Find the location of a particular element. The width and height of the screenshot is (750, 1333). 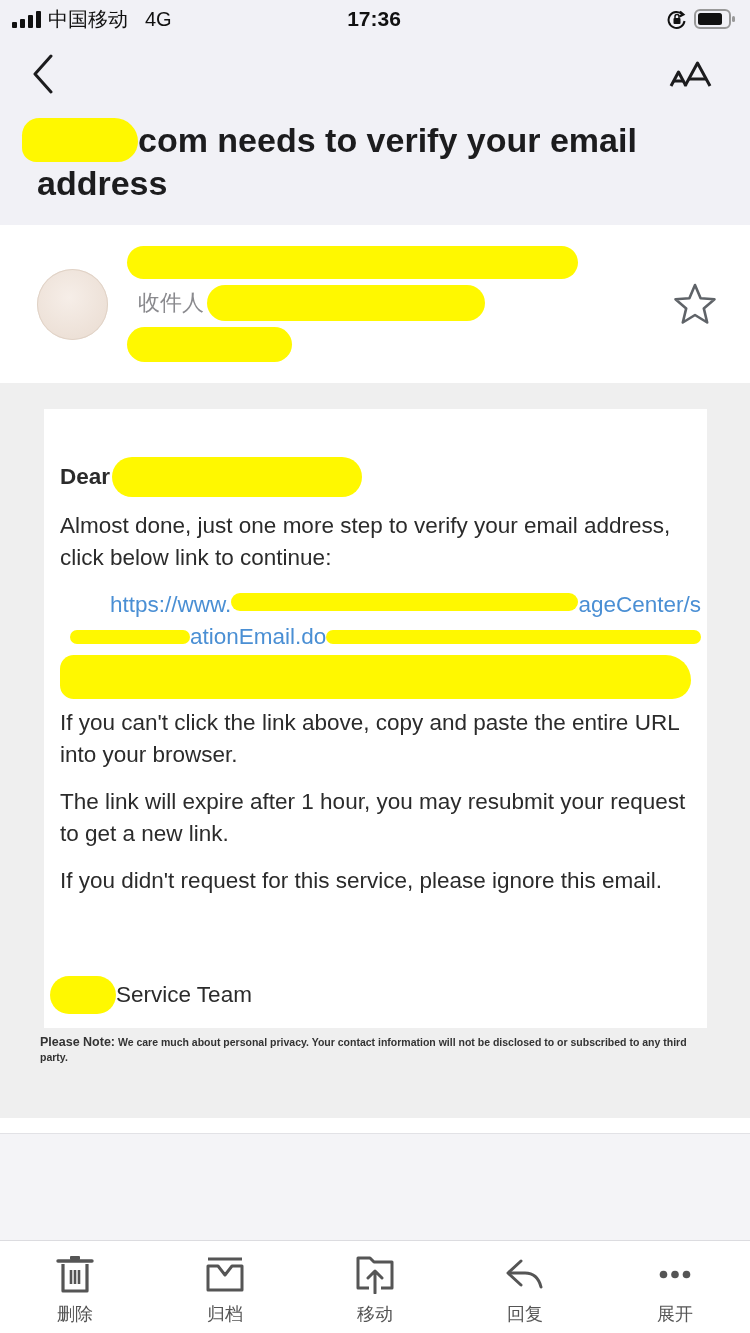

rotation-lock-icon is located at coordinates (676, 19).